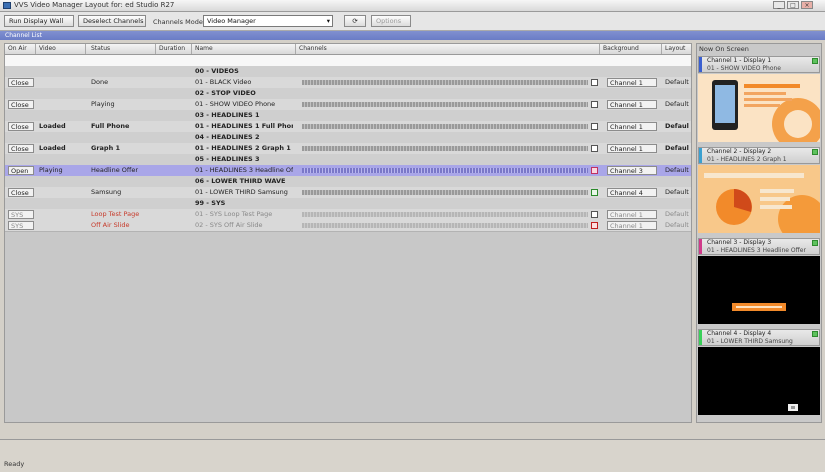  I want to click on group-name: 02 - STOP VIDEO, so click(255, 93).